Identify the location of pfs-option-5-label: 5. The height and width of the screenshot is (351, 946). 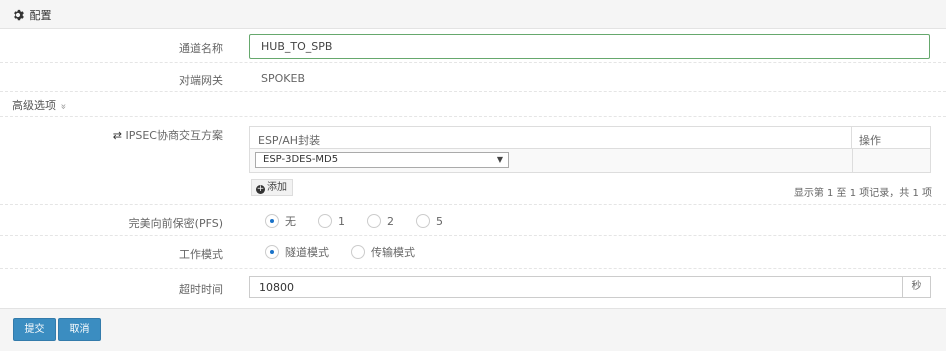
(439, 221).